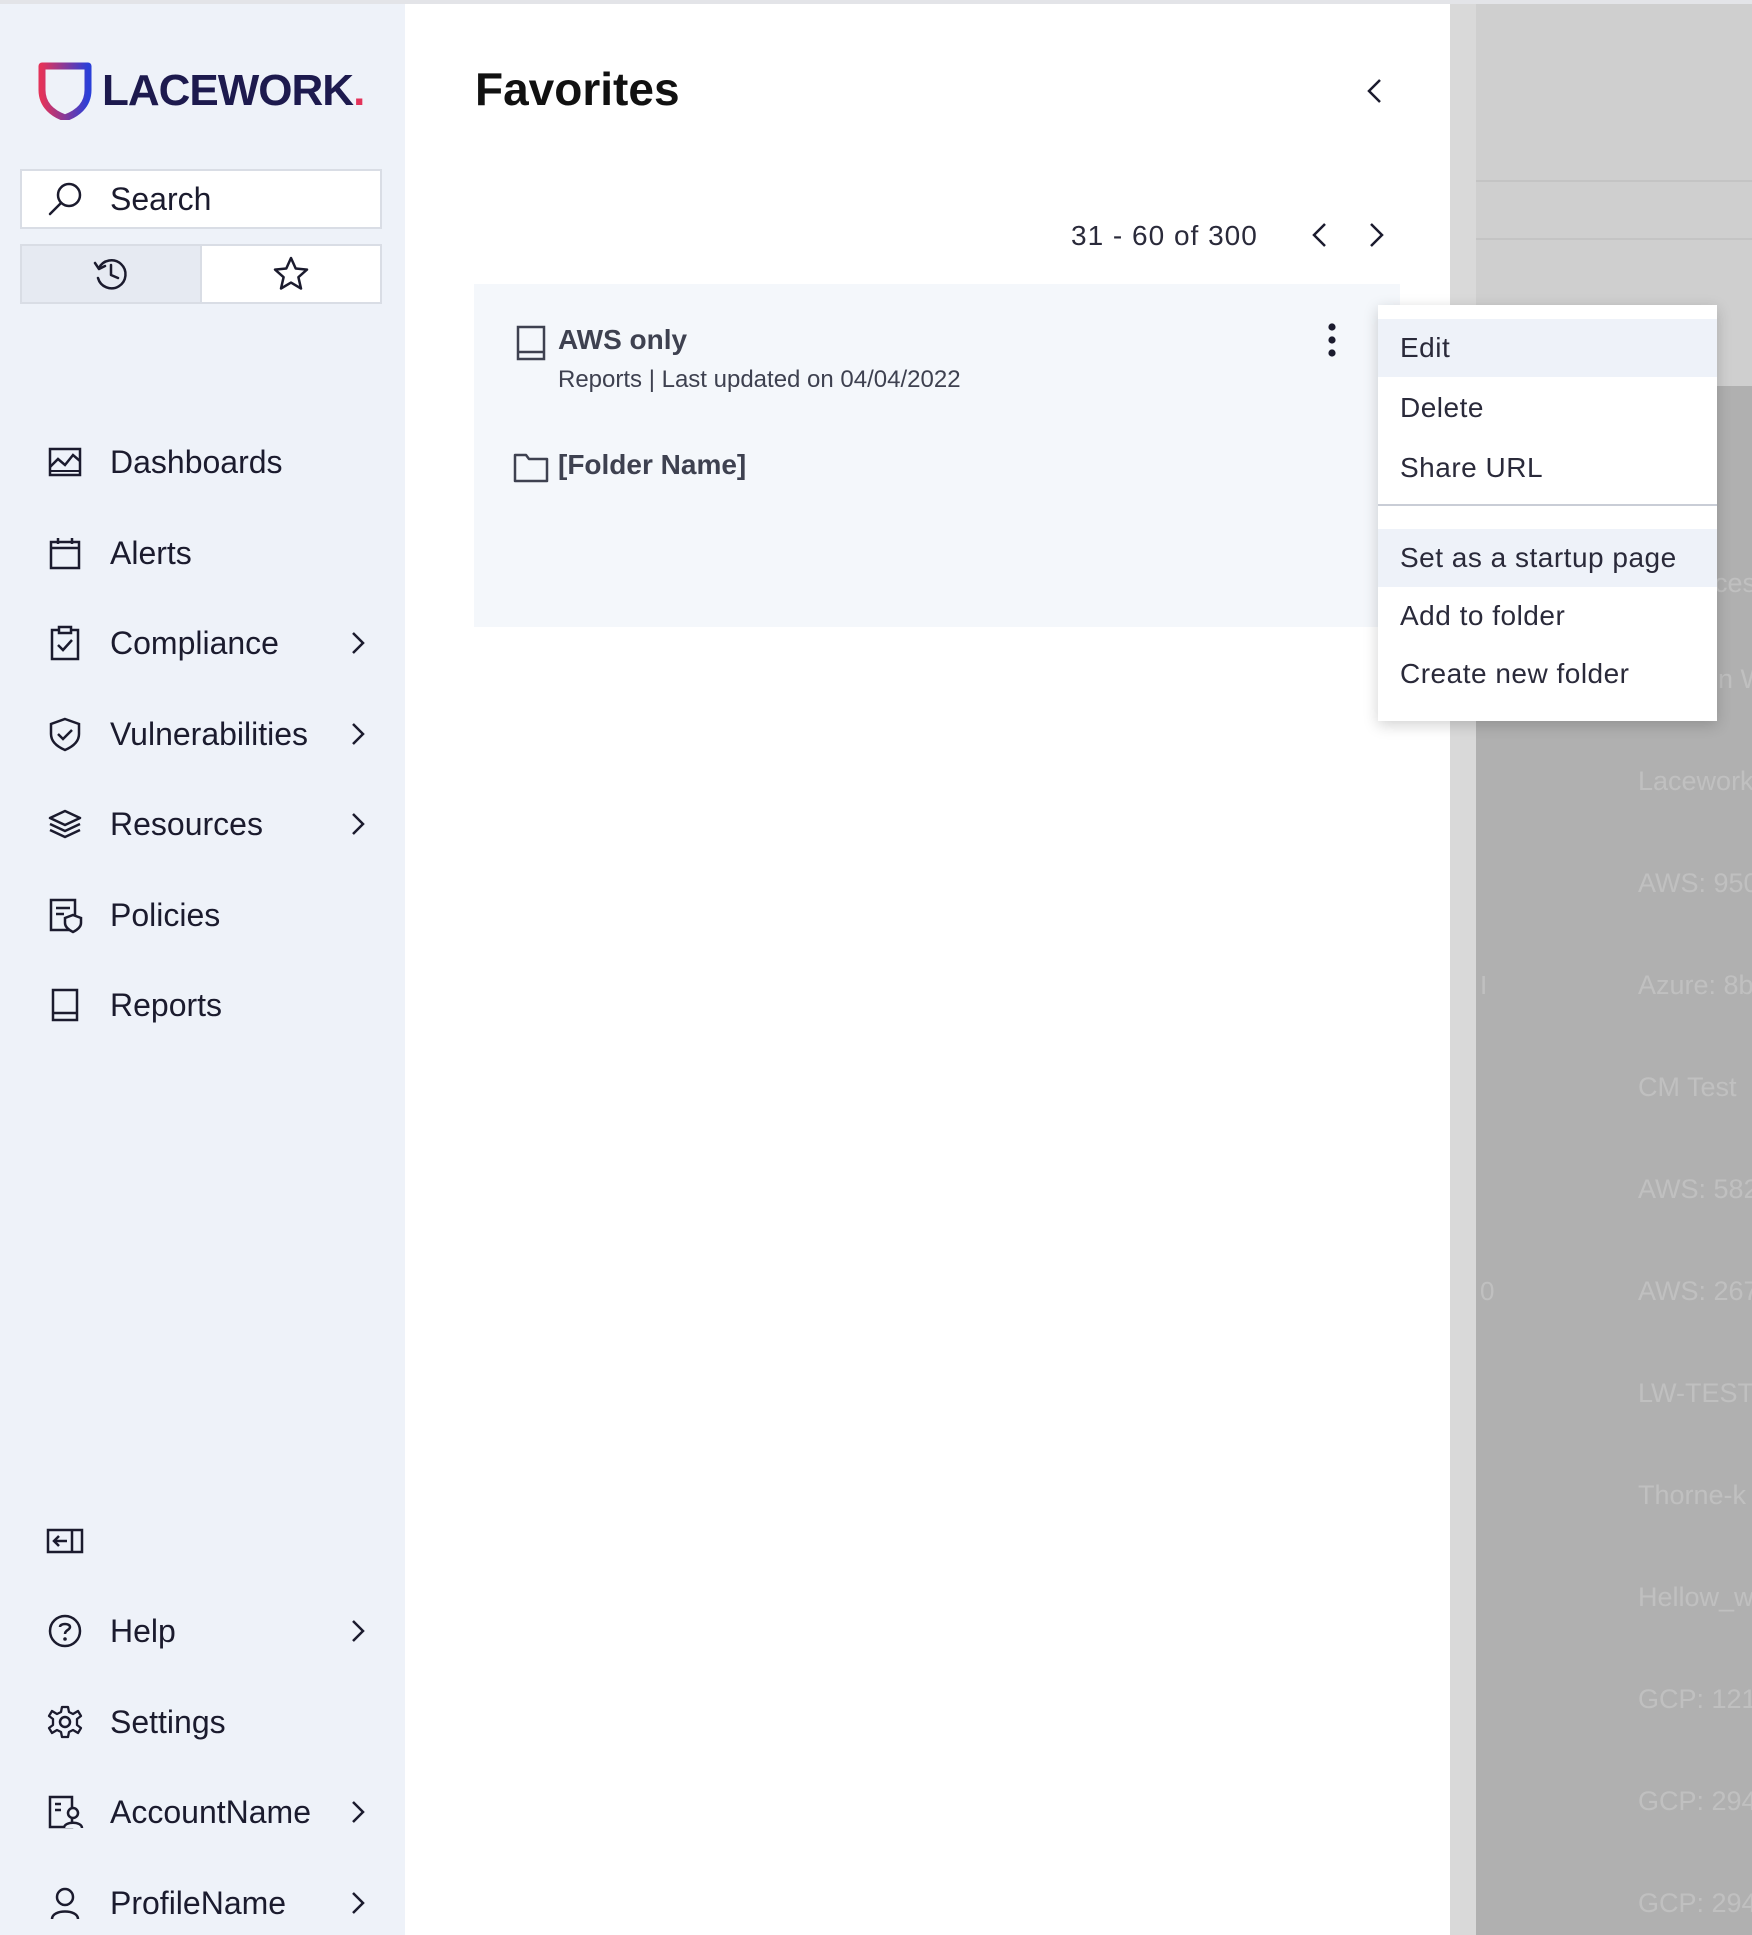 This screenshot has width=1752, height=1935. I want to click on nav-label: AccountName, so click(210, 1811).